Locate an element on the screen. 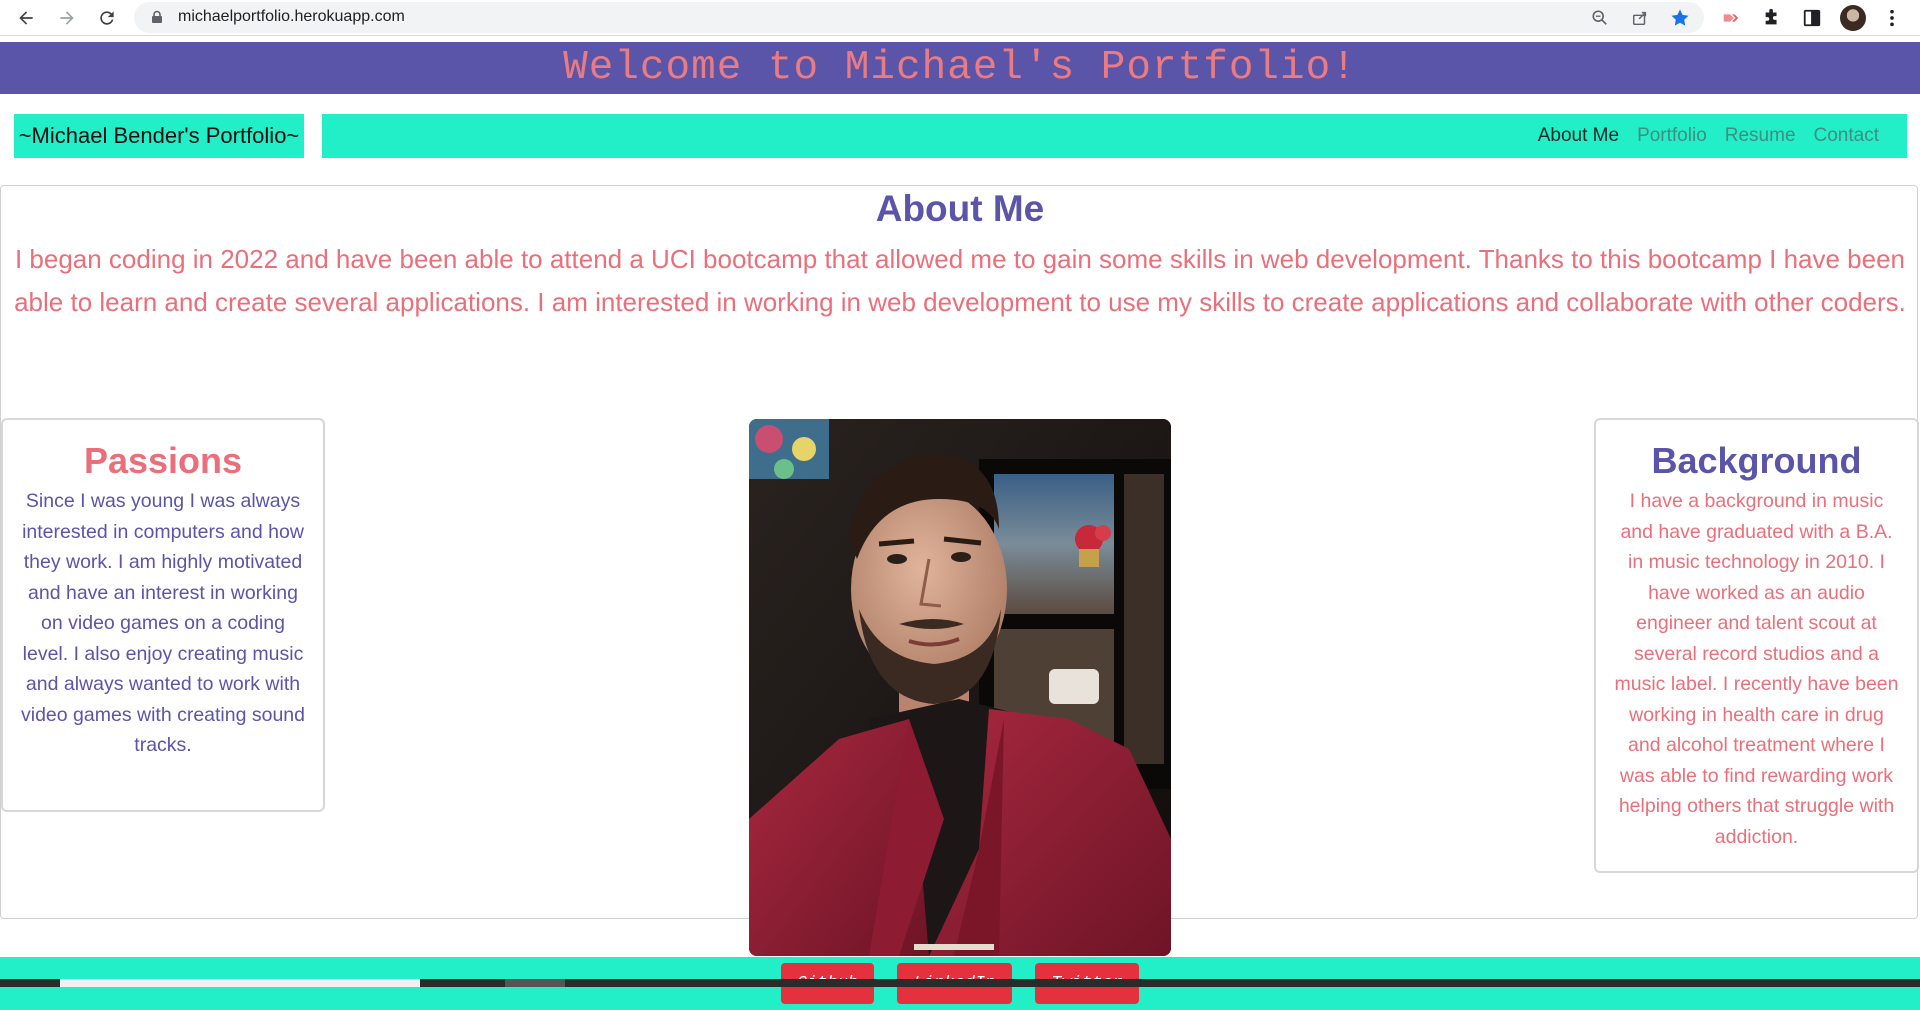 Image resolution: width=1920 pixels, height=1010 pixels. profile-avatar is located at coordinates (1853, 18).